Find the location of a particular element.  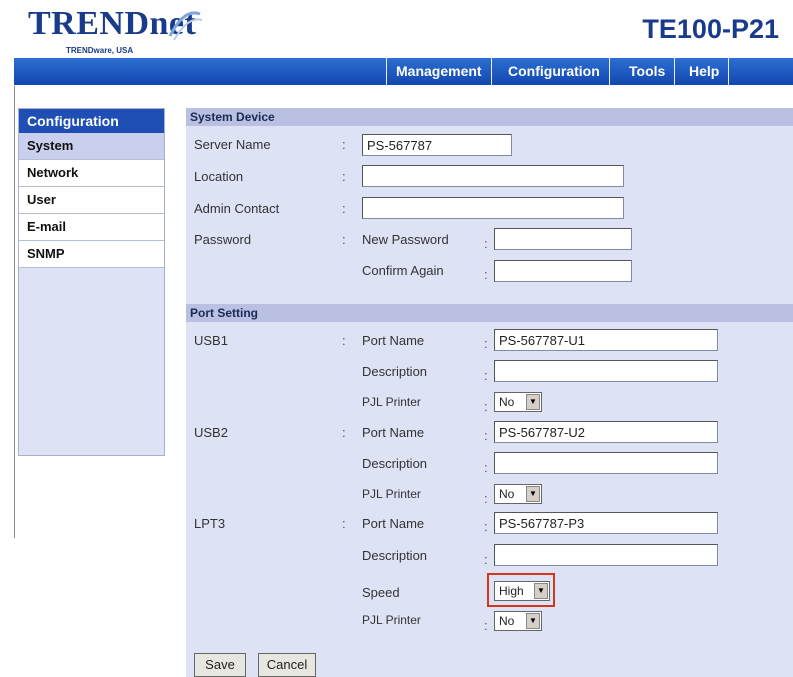

sidebar-title: Configuration is located at coordinates (91, 121).